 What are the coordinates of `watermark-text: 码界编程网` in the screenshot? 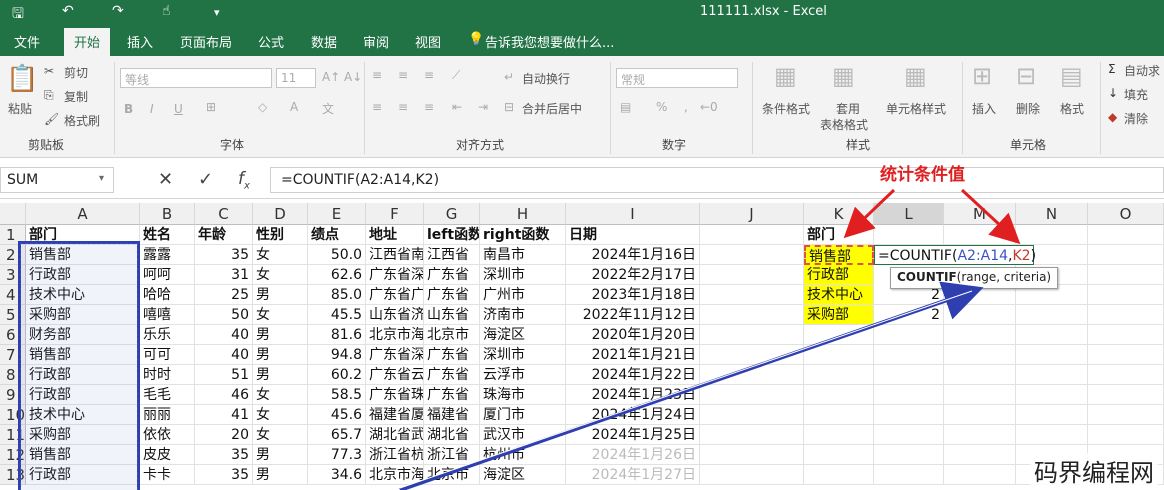 It's located at (1094, 470).